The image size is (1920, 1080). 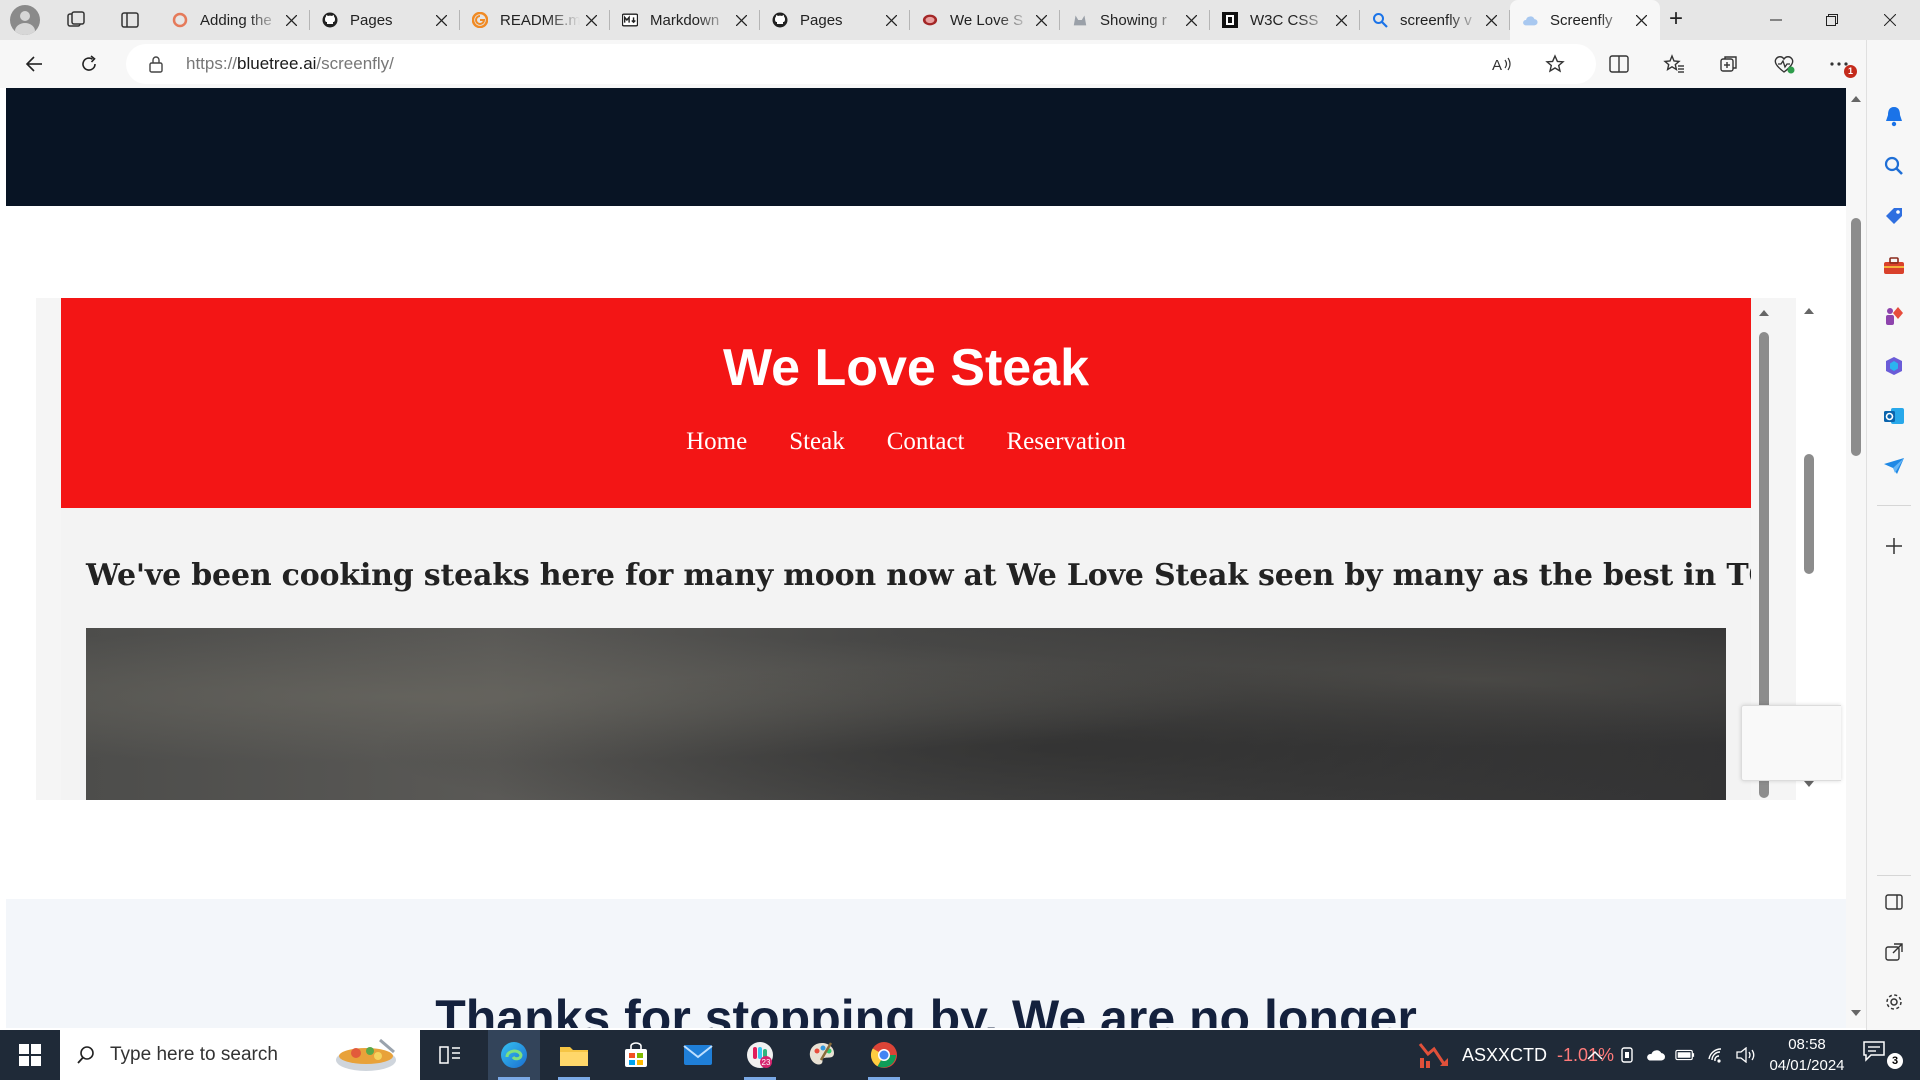 What do you see at coordinates (1894, 546) in the screenshot?
I see `add-sidebar-item-icon` at bounding box center [1894, 546].